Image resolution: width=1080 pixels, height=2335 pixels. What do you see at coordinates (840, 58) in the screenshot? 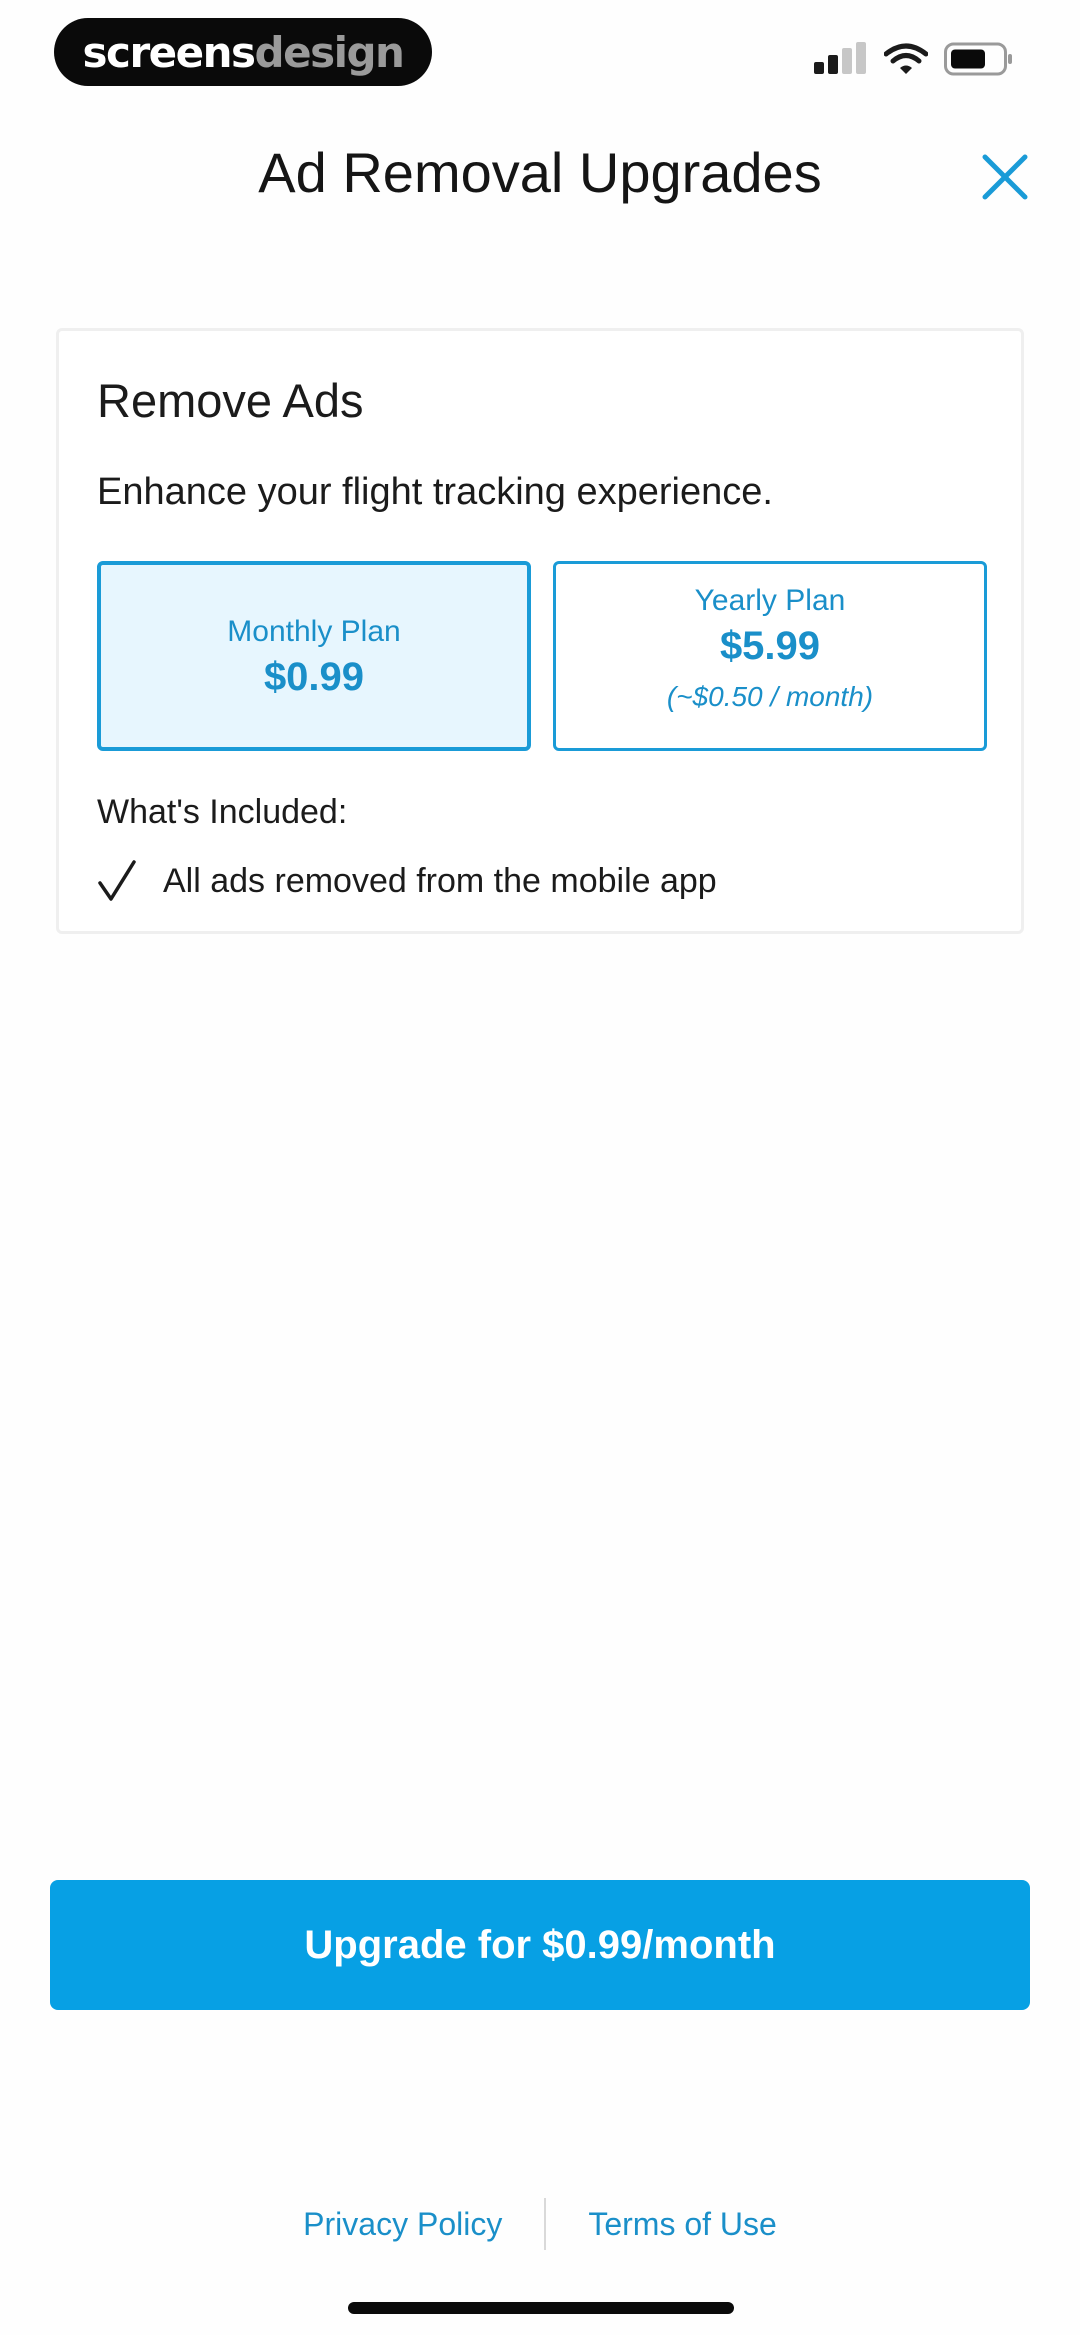
I see `cellular-signal-icon` at bounding box center [840, 58].